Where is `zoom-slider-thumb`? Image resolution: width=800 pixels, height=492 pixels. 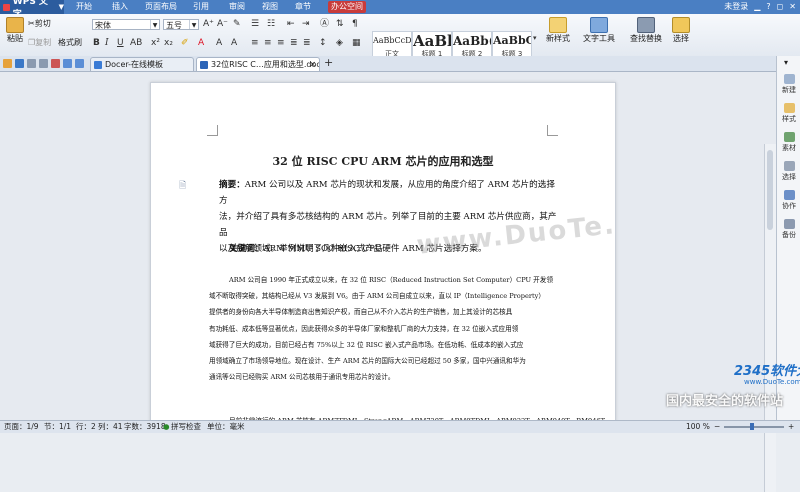 zoom-slider-thumb is located at coordinates (752, 426).